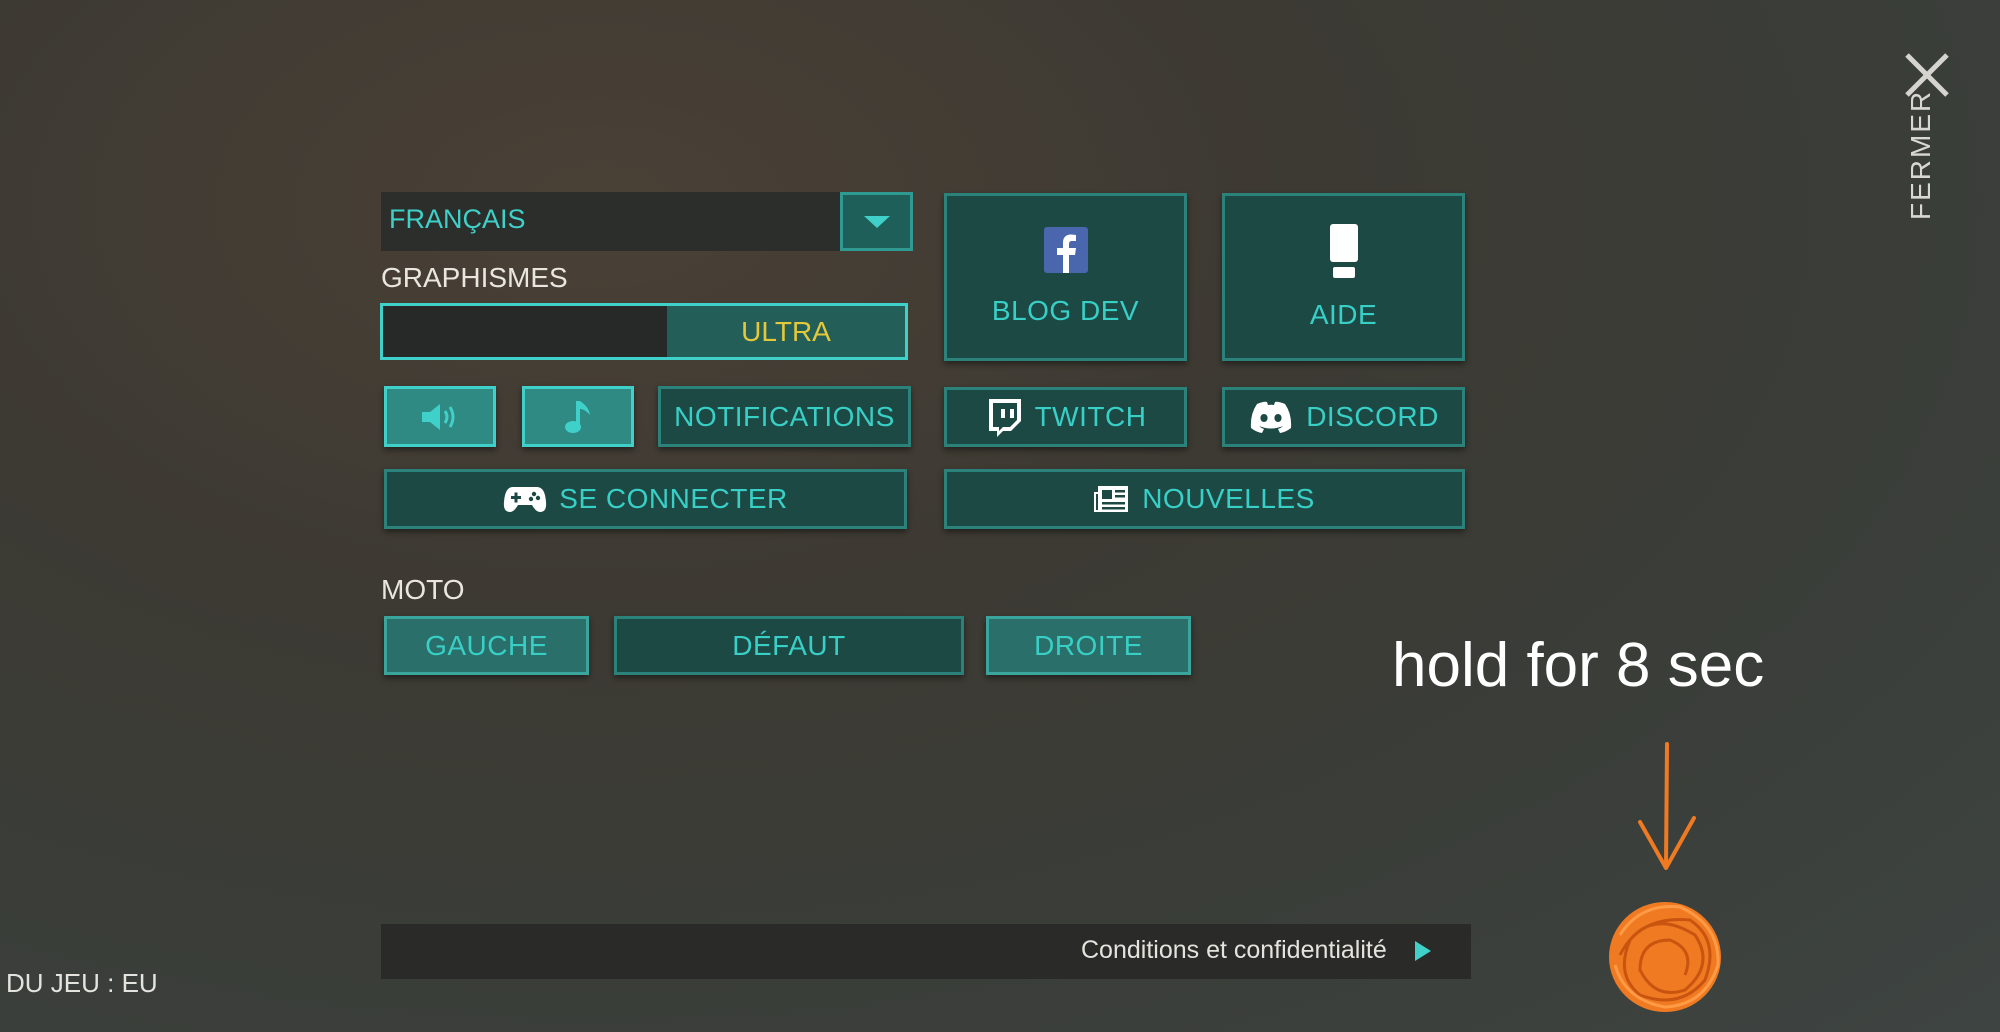 The width and height of the screenshot is (2000, 1032). What do you see at coordinates (1090, 416) in the screenshot?
I see `twitch-label: TWITCH` at bounding box center [1090, 416].